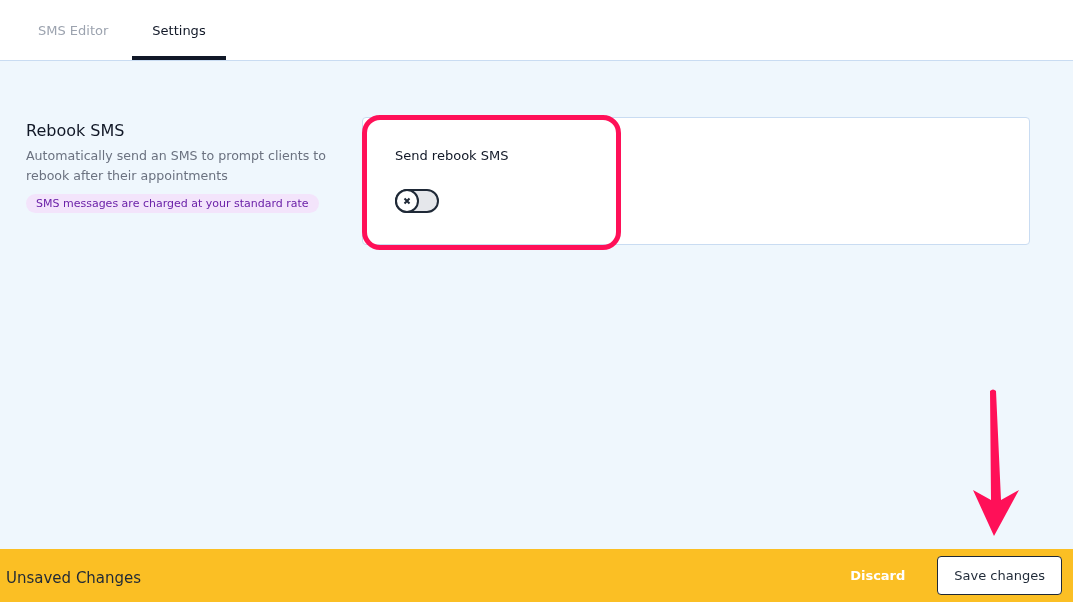 Image resolution: width=1073 pixels, height=602 pixels. What do you see at coordinates (75, 130) in the screenshot?
I see `section-title: Rebook SMS` at bounding box center [75, 130].